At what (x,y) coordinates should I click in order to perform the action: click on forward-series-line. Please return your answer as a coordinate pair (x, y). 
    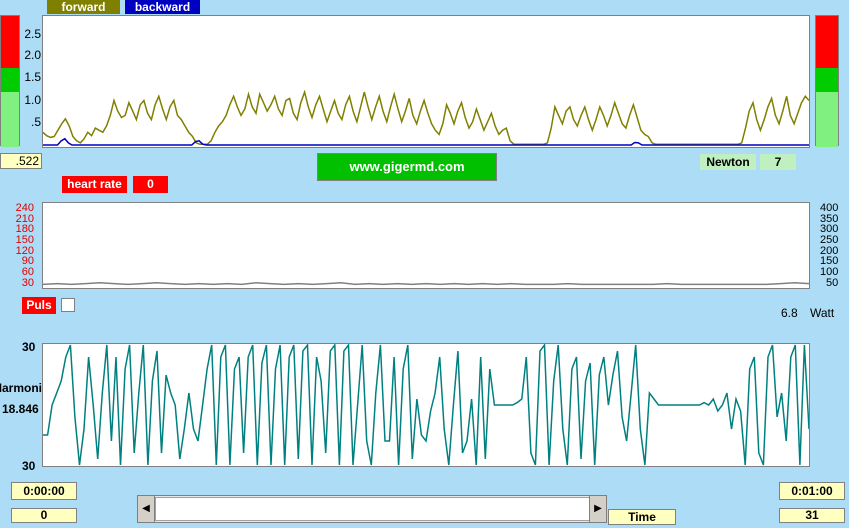
    Looking at the image, I should click on (426, 117).